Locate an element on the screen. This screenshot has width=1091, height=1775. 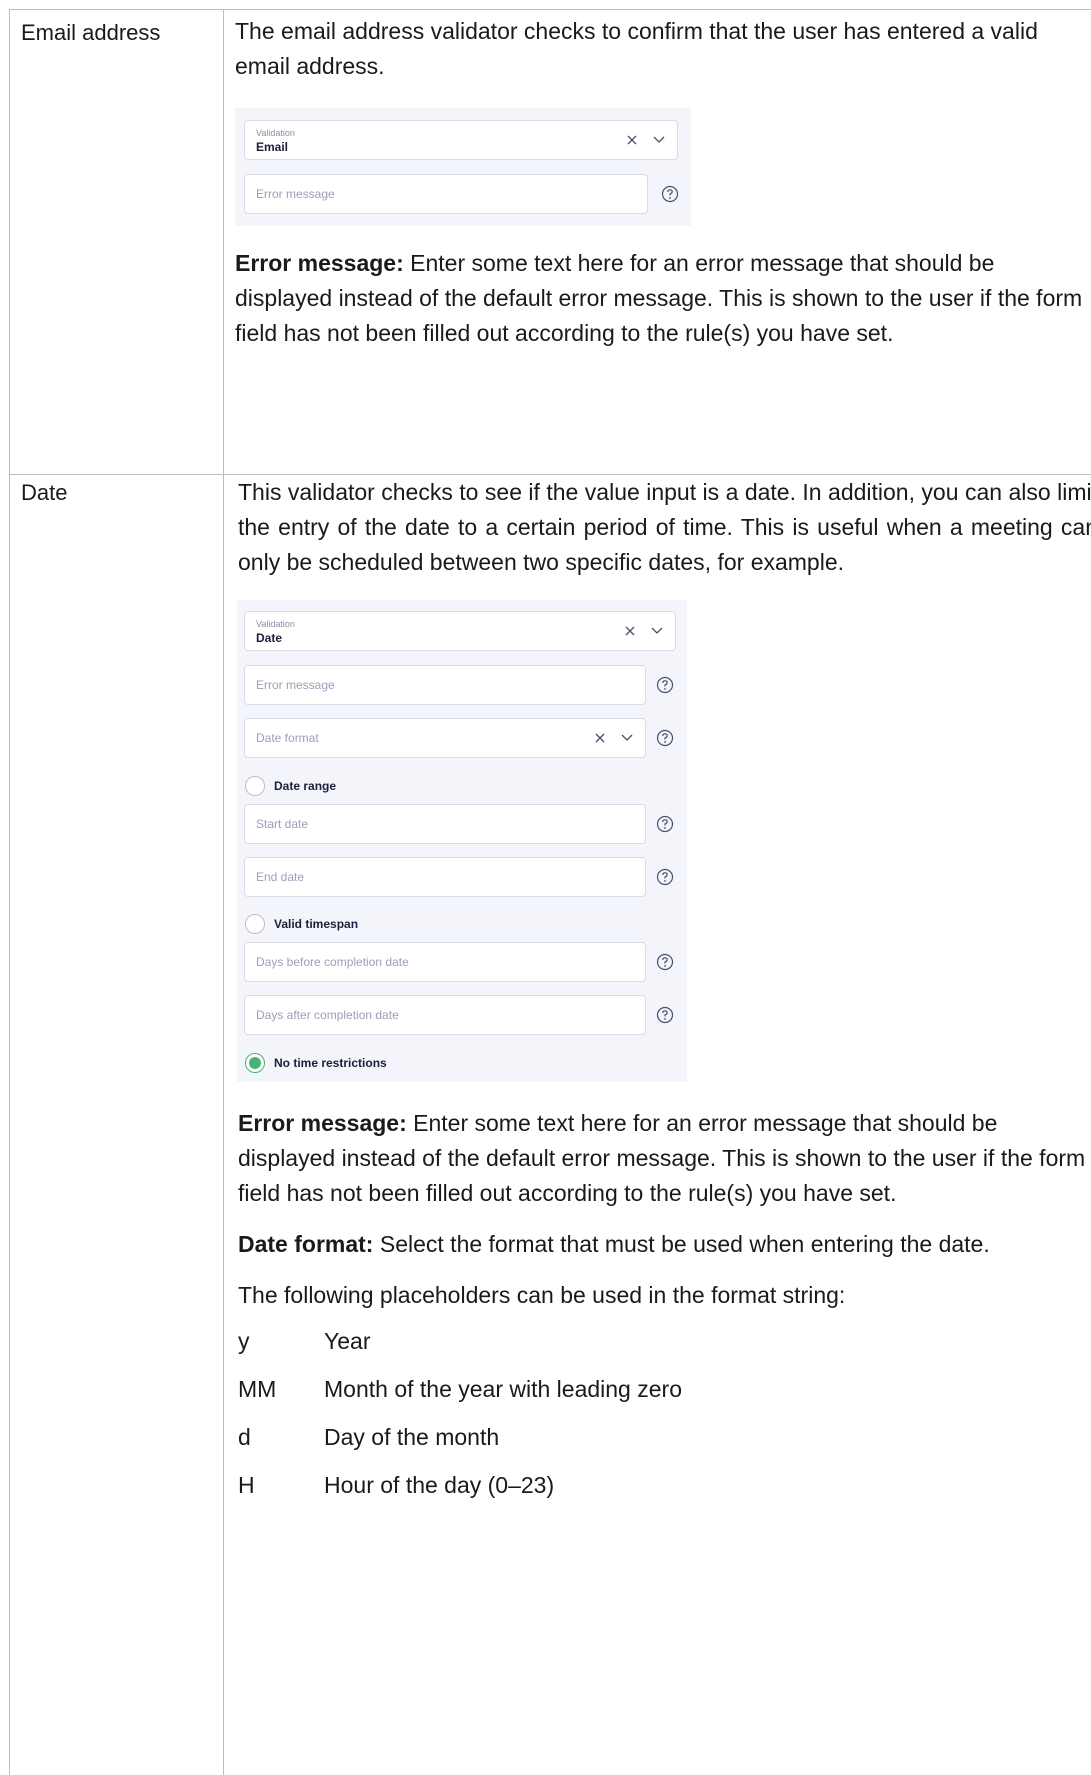
days-after-input: Days after completion date is located at coordinates (445, 1015).